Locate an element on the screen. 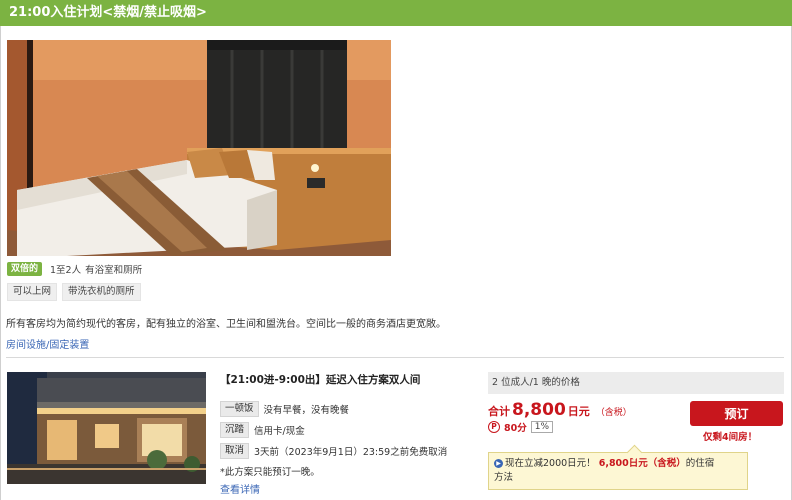 The width and height of the screenshot is (792, 500). room-capacity: 1至2人 is located at coordinates (66, 270).